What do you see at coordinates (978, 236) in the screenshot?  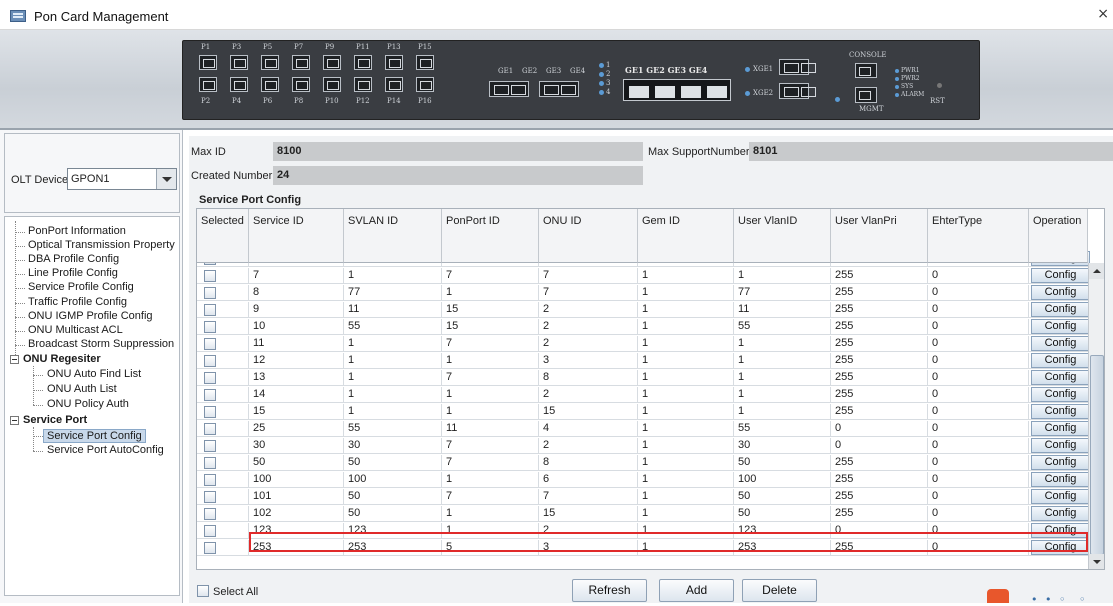 I see `column-header: EhterType` at bounding box center [978, 236].